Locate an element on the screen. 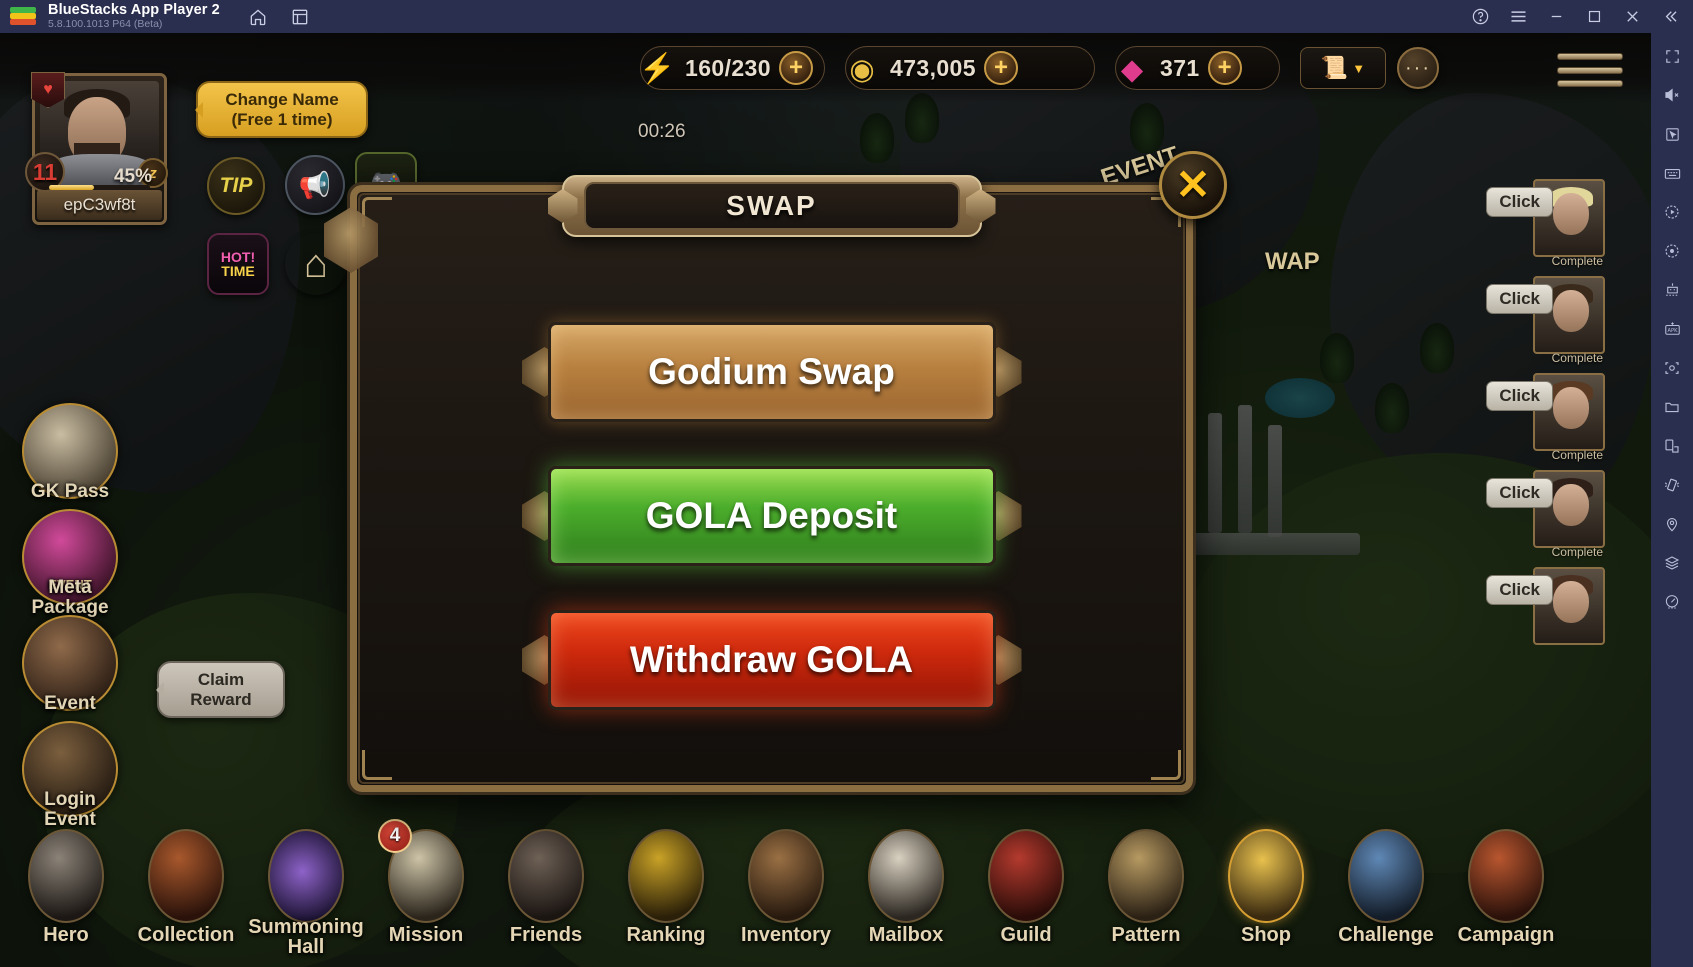 Image resolution: width=1693 pixels, height=967 pixels. nav-item-challenge: Challenge is located at coordinates (1386, 893).